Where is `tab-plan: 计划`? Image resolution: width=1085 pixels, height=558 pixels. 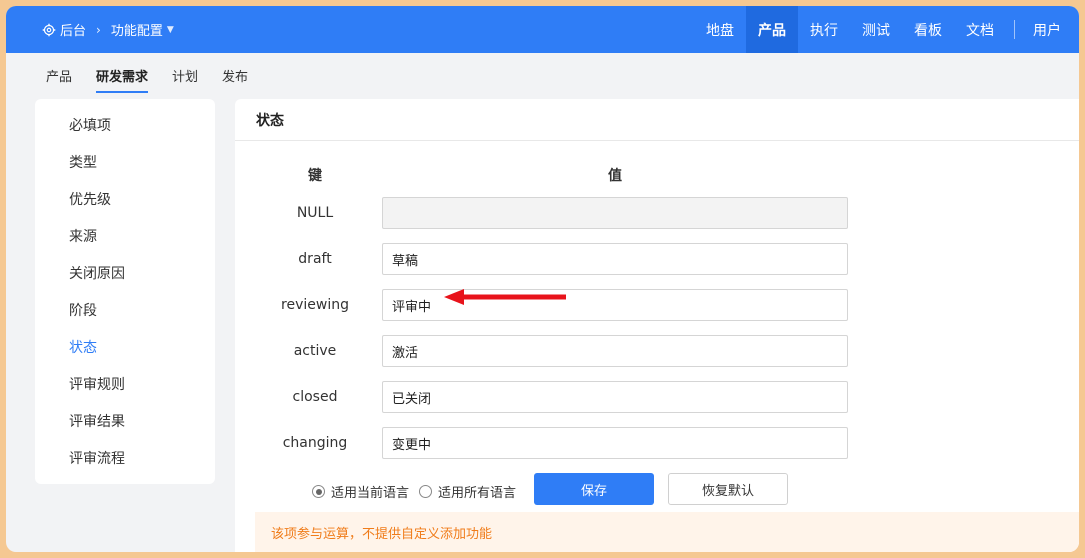 tab-plan: 计划 is located at coordinates (185, 75).